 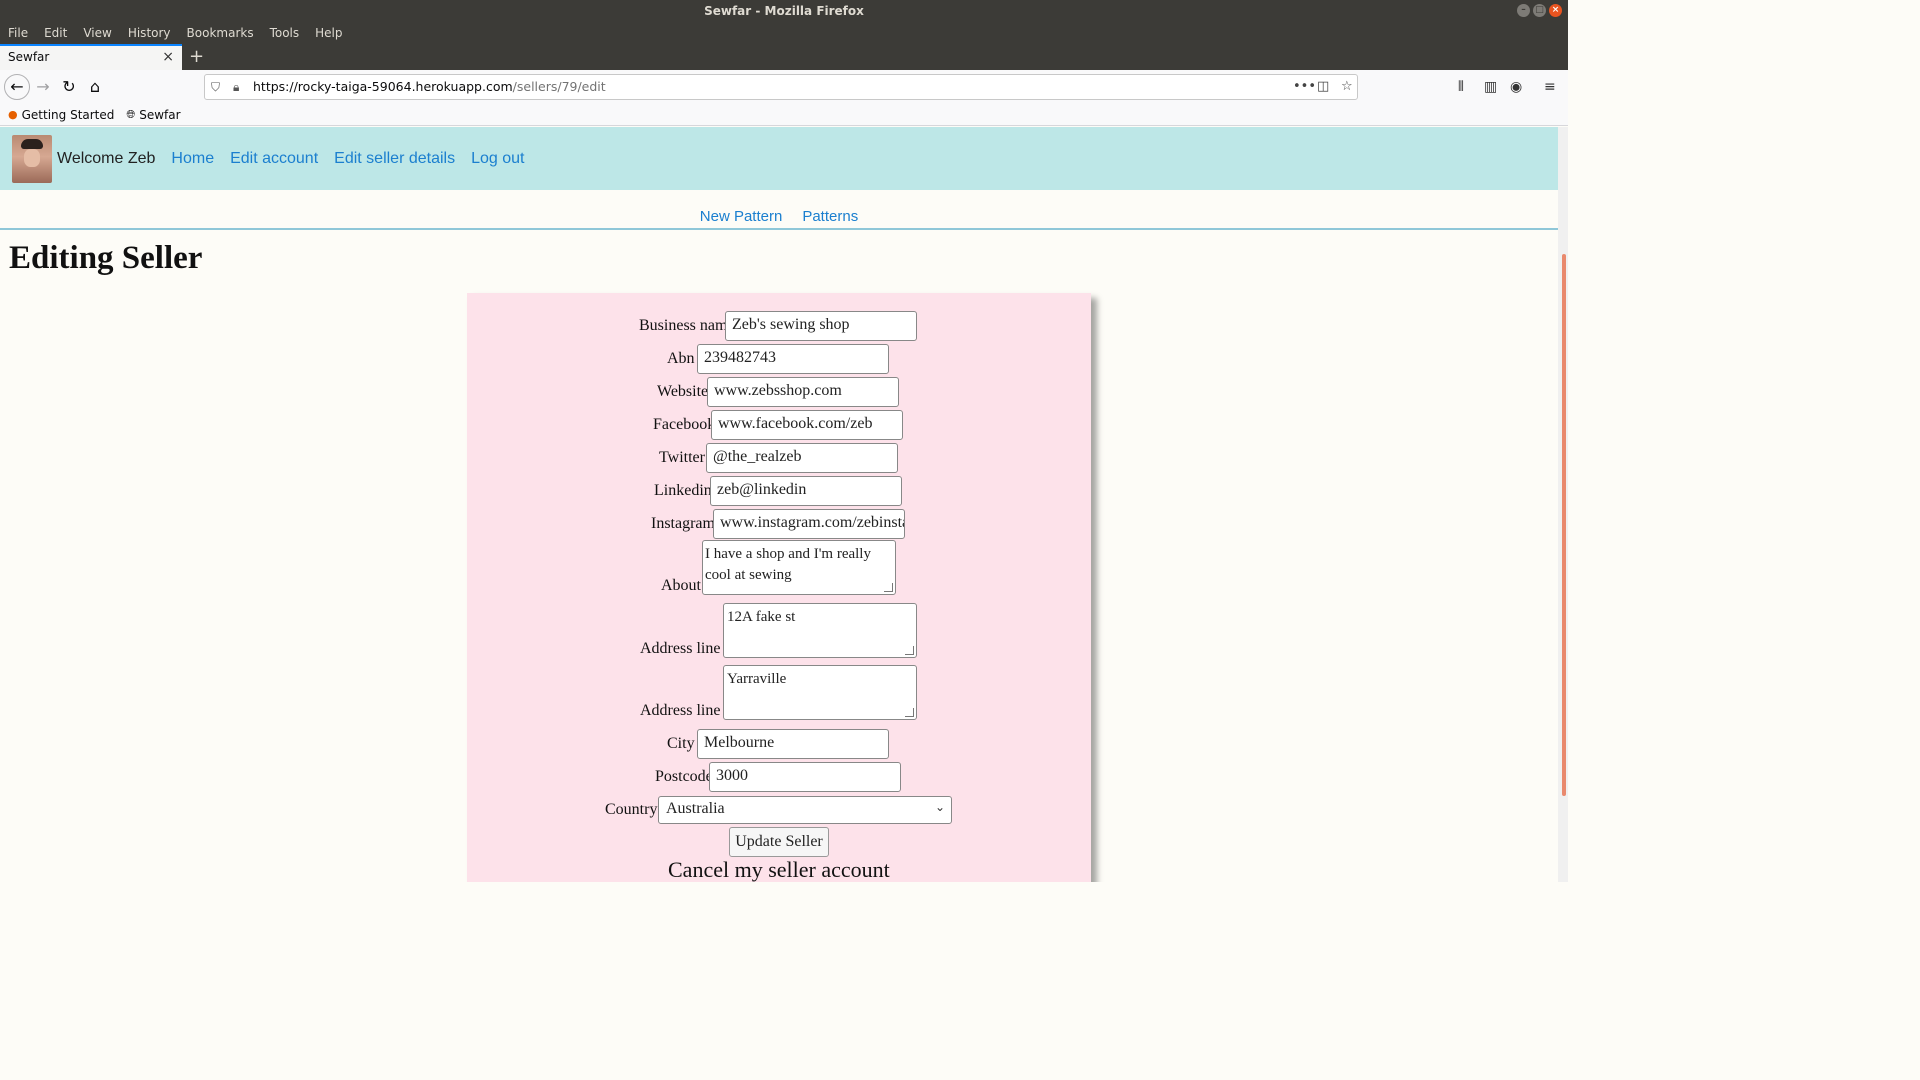 What do you see at coordinates (131, 114) in the screenshot?
I see `globe-icon: 🌐︎` at bounding box center [131, 114].